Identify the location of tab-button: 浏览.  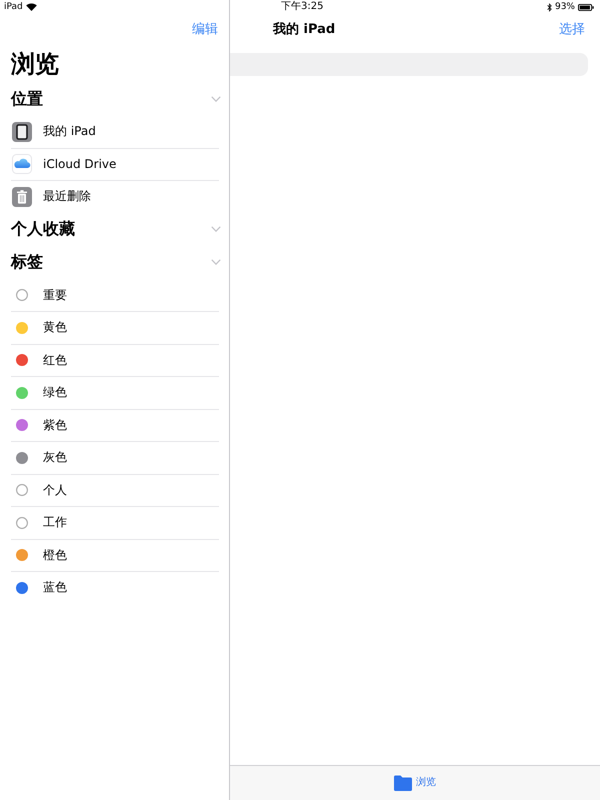
(415, 783).